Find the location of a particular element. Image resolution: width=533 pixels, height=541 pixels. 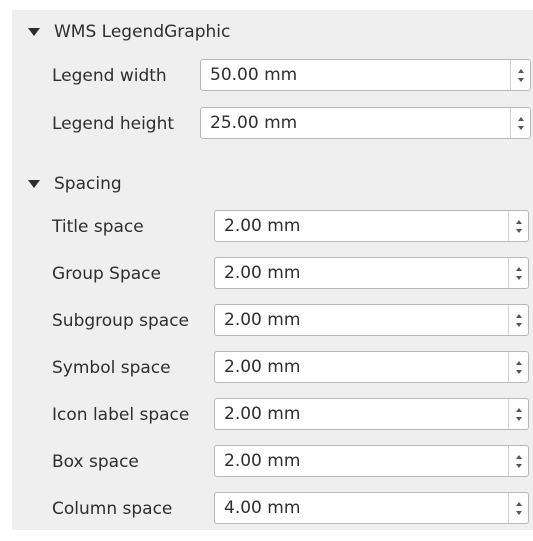

subgroup-space-label: Subgroup space is located at coordinates (121, 321).